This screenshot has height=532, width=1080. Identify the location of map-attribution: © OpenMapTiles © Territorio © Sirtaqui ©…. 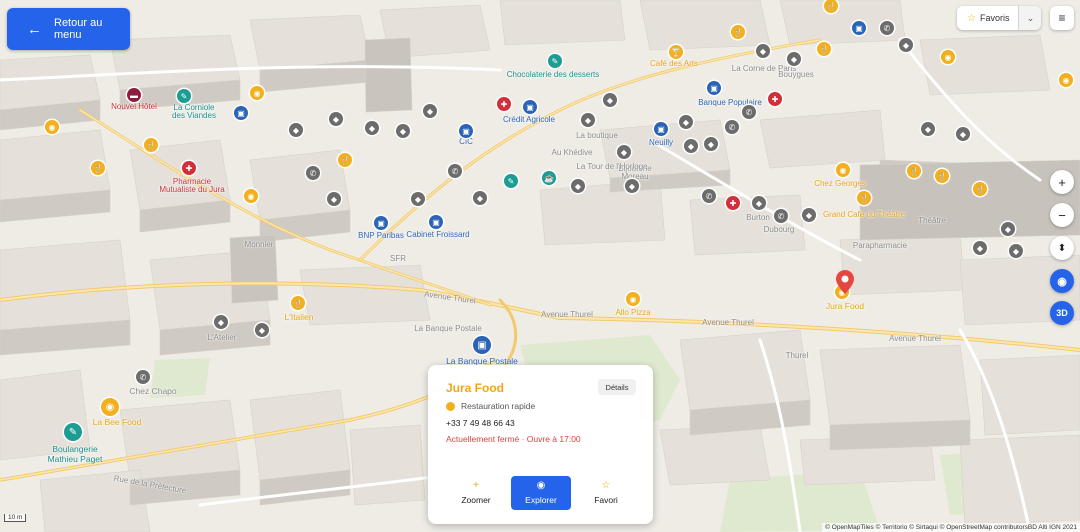
(951, 527).